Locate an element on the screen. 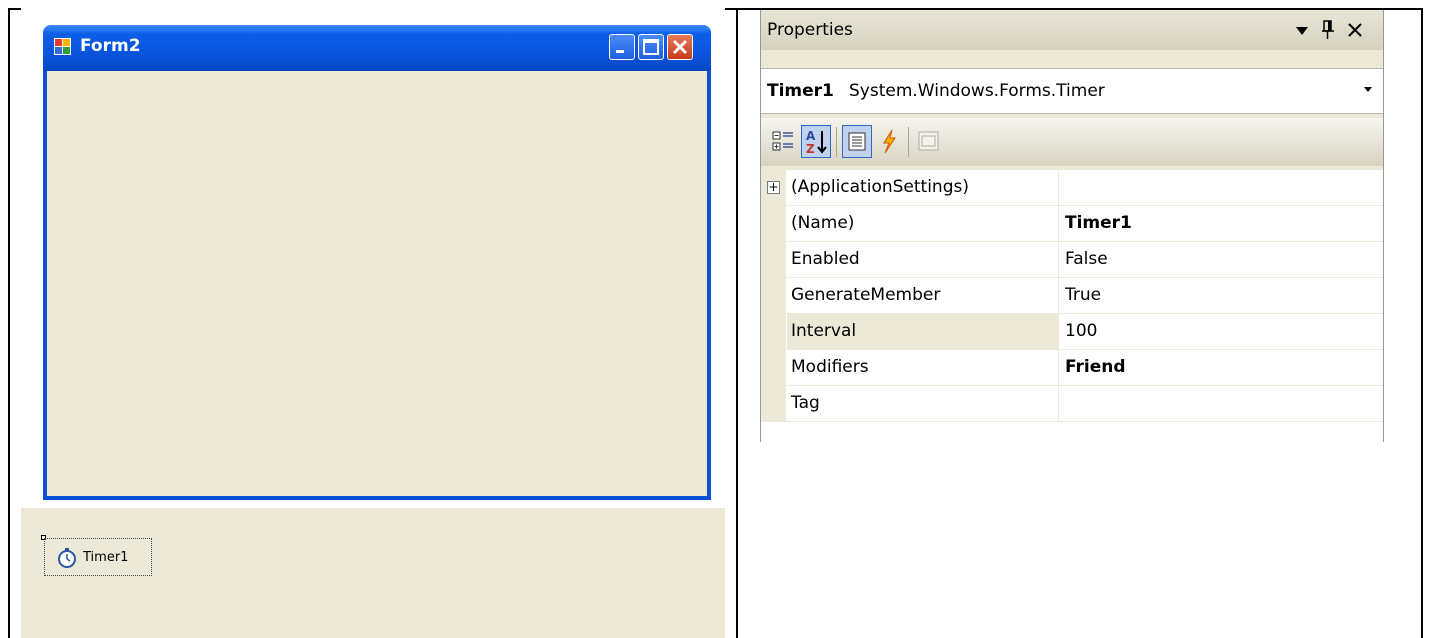  object-selector: Timer1 System.Windows.Forms.Timer is located at coordinates (1072, 91).